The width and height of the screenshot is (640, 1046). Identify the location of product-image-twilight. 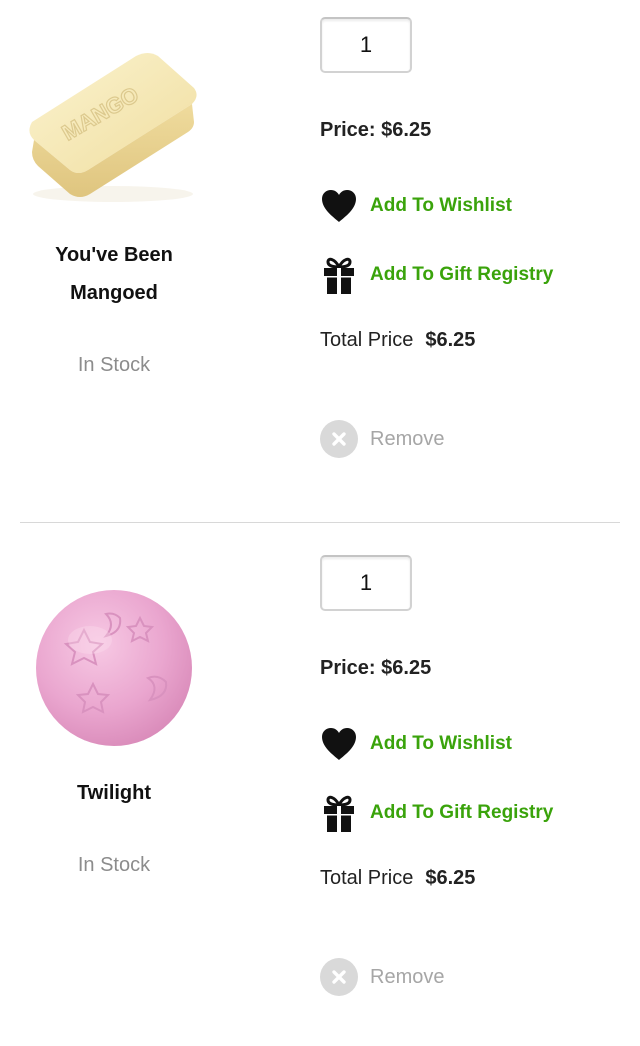
(113, 667).